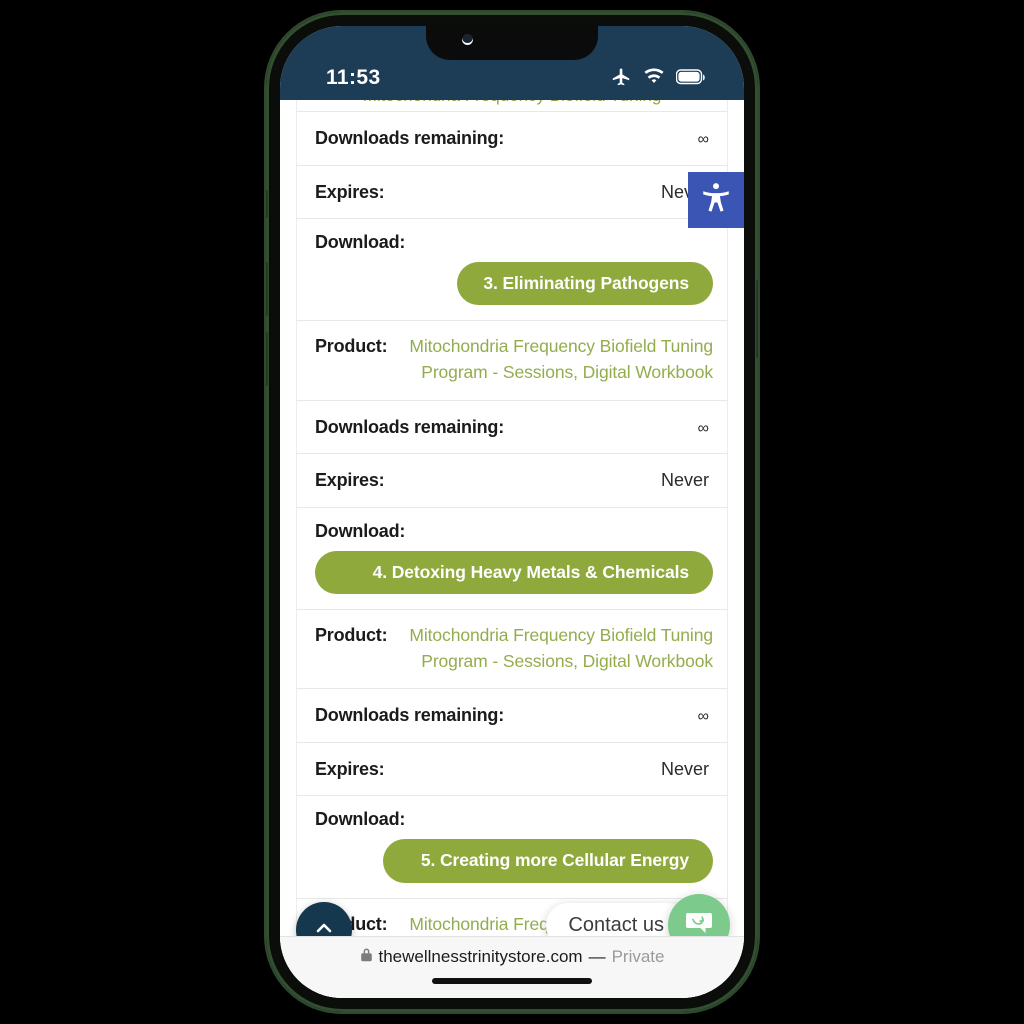  I want to click on download-button: 4. Detoxing Heavy Metals & Chemicals, so click(514, 572).